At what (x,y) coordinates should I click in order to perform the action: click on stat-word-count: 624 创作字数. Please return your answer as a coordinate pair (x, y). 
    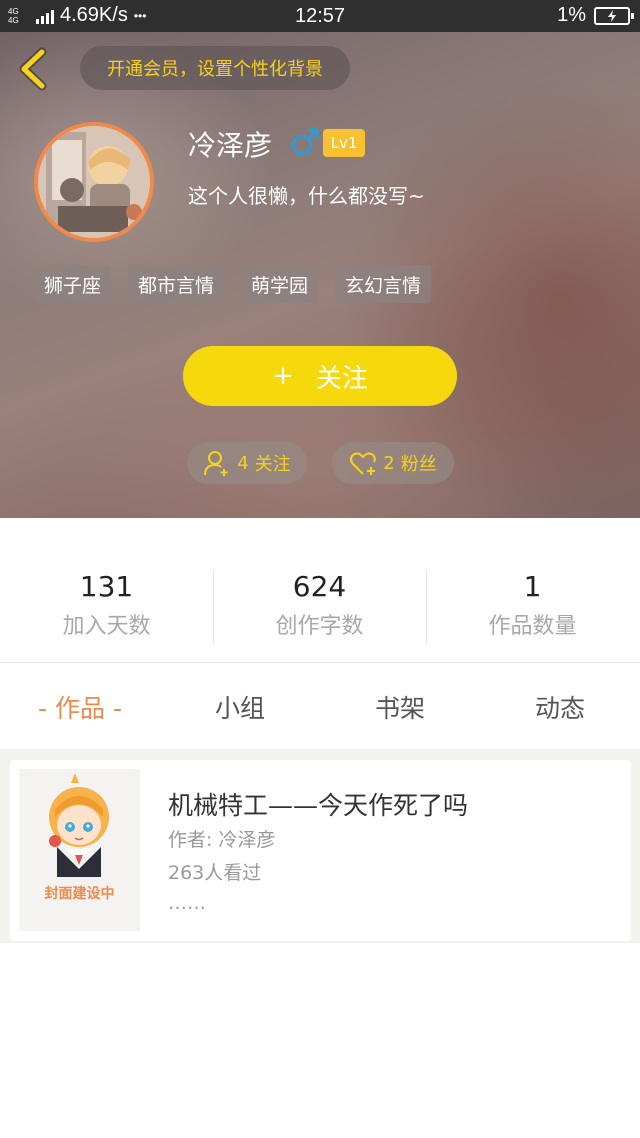
    Looking at the image, I should click on (319, 605).